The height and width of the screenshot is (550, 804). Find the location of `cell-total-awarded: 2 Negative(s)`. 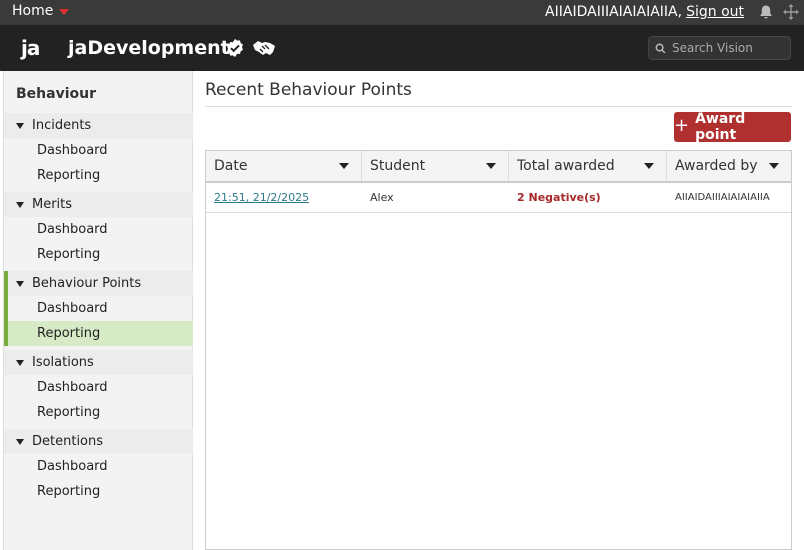

cell-total-awarded: 2 Negative(s) is located at coordinates (559, 197).